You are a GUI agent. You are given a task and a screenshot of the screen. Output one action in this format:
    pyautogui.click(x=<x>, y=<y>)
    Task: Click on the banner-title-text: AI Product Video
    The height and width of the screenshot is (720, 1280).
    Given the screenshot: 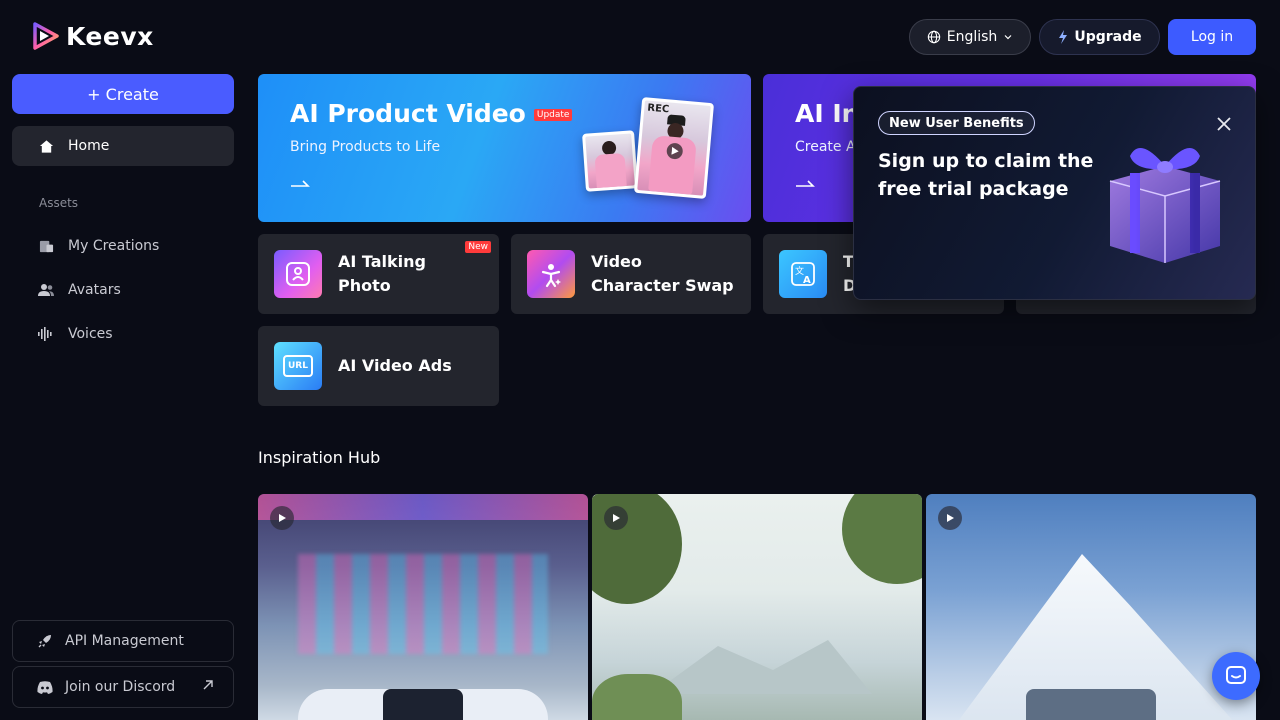 What is the action you would take?
    pyautogui.click(x=408, y=113)
    